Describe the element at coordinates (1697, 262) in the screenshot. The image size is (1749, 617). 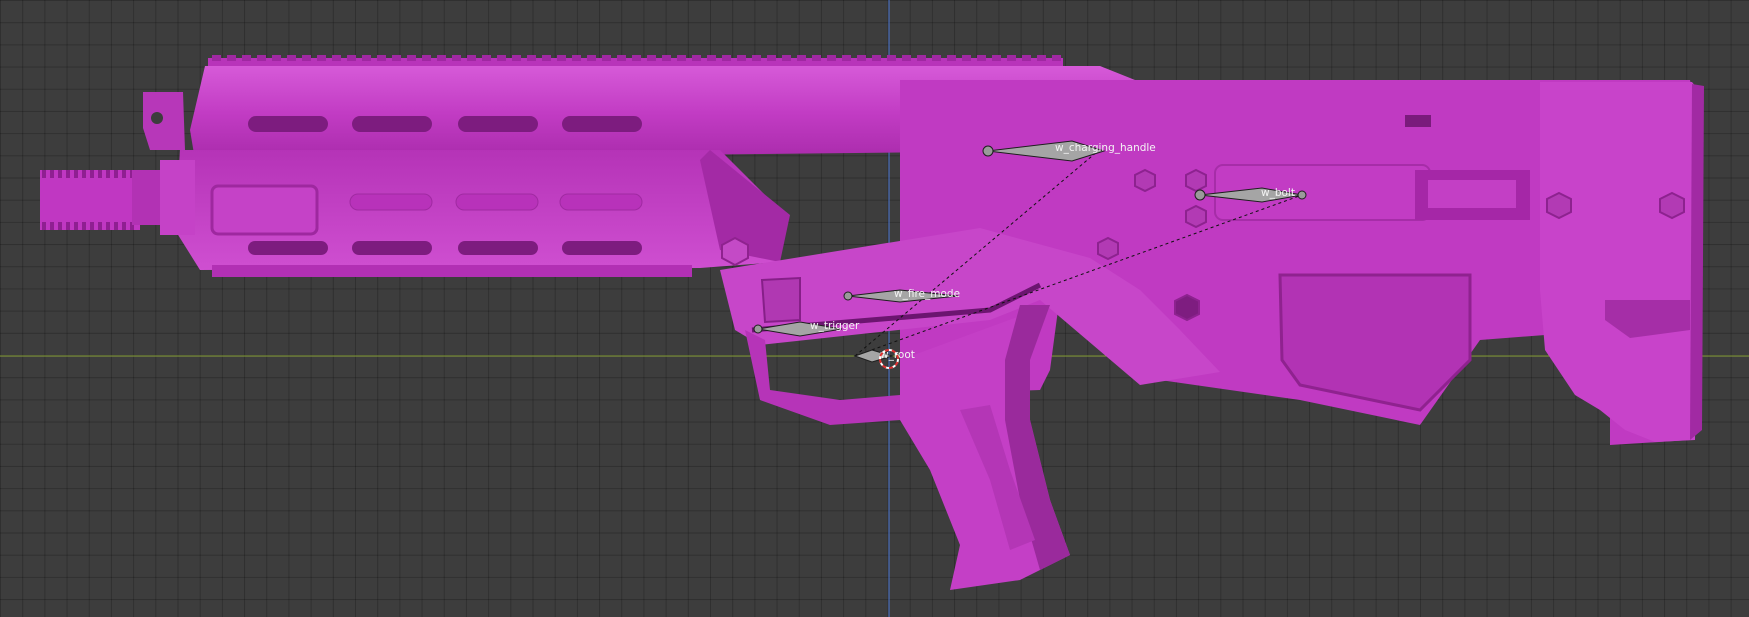
I see `butt-plate` at that location.